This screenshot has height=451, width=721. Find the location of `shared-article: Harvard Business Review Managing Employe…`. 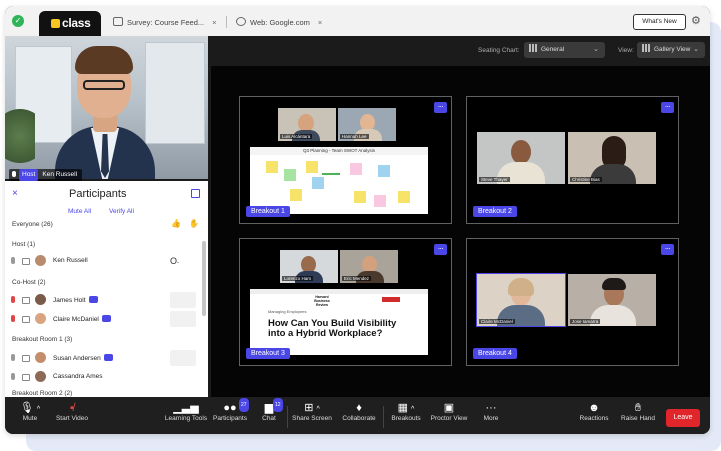

shared-article: Harvard Business Review Managing Employe… is located at coordinates (339, 322).